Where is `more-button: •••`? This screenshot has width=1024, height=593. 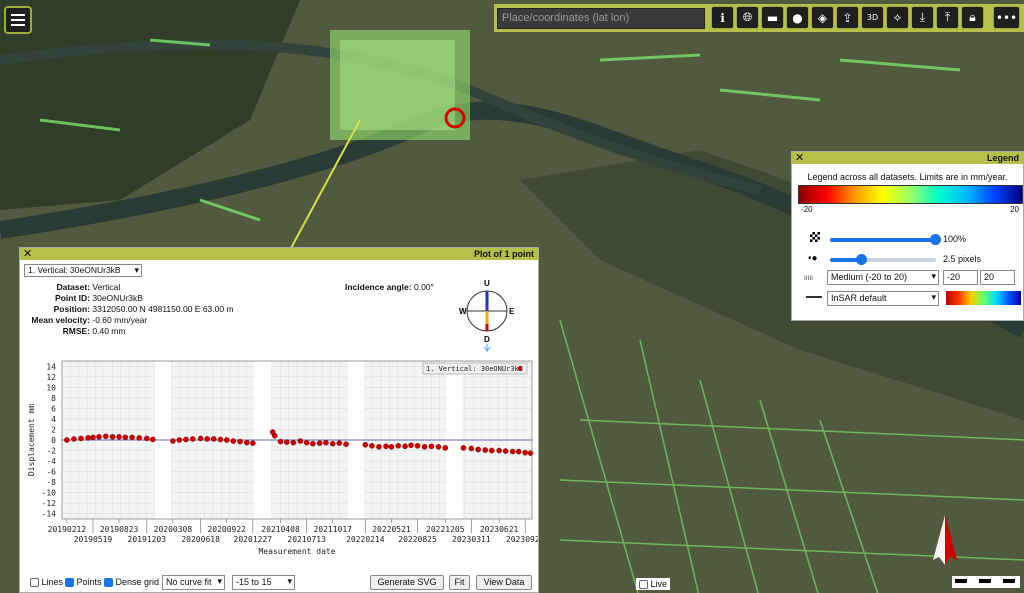 more-button: ••• is located at coordinates (1006, 17).